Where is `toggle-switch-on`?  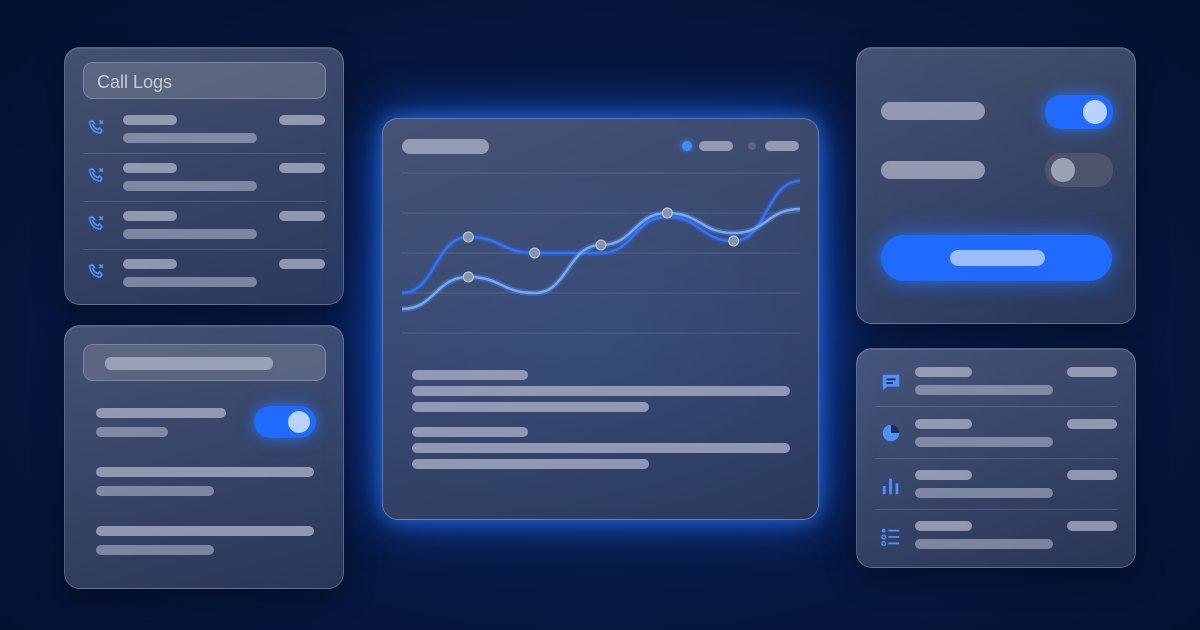
toggle-switch-on is located at coordinates (1079, 112).